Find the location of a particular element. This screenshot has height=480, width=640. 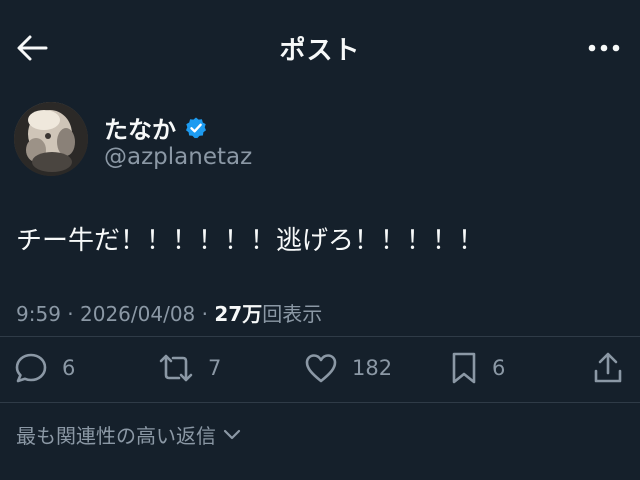

verified-badge-icon is located at coordinates (196, 127).